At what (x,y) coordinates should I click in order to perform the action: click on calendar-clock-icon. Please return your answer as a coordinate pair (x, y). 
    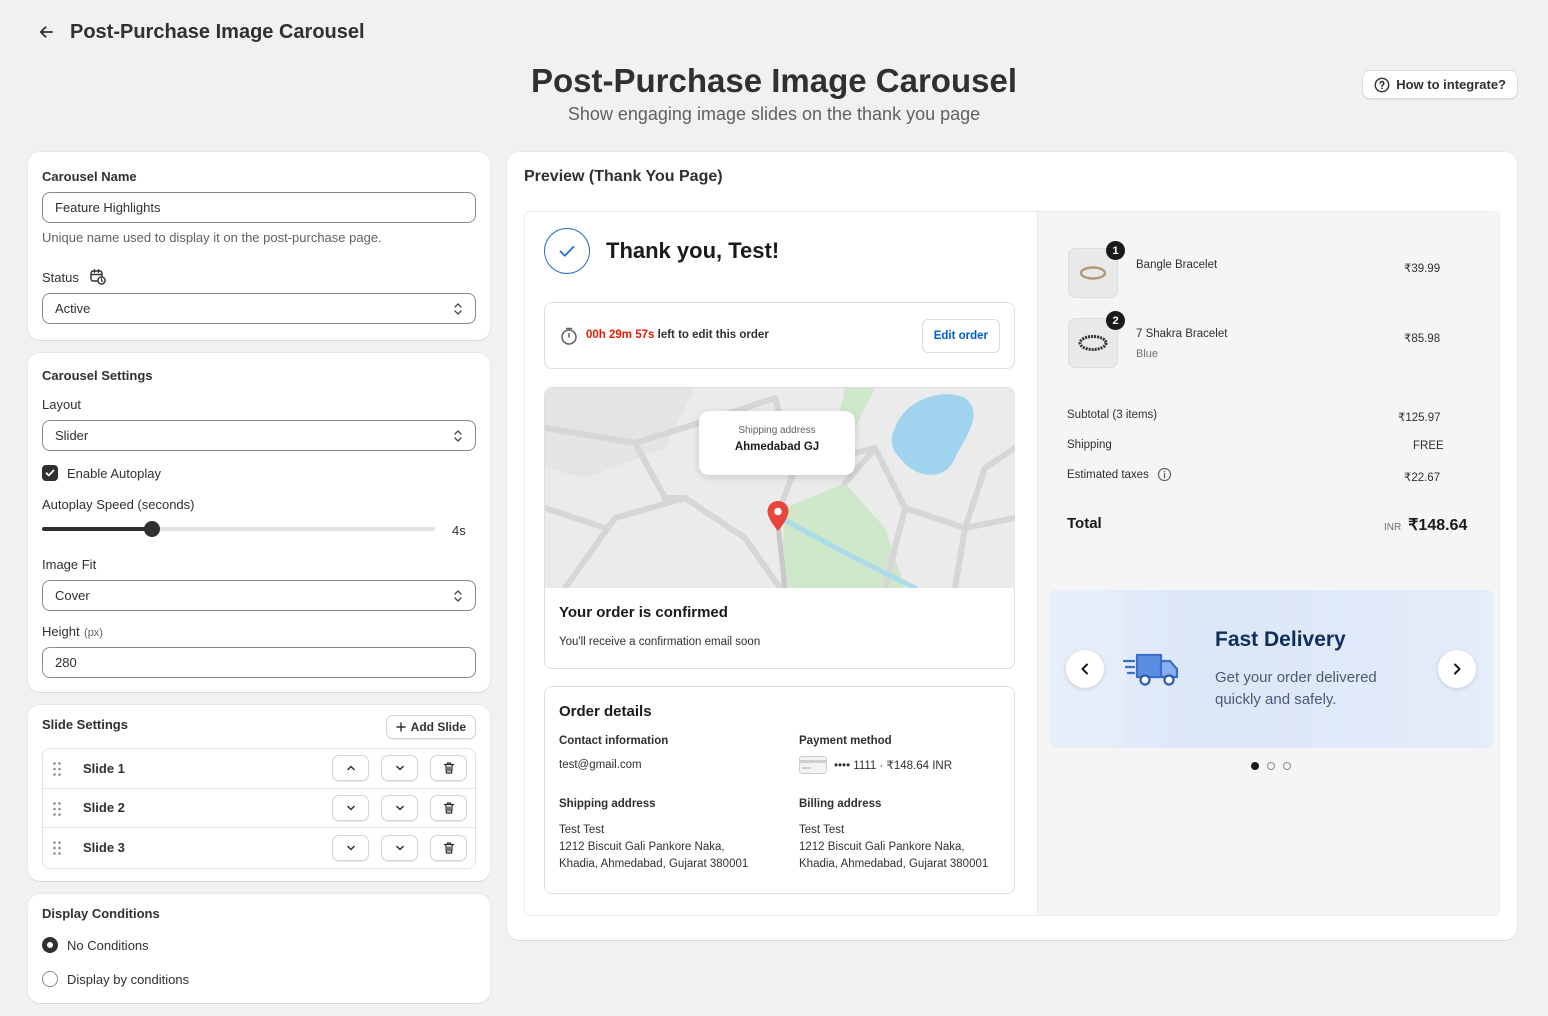
    Looking at the image, I should click on (98, 277).